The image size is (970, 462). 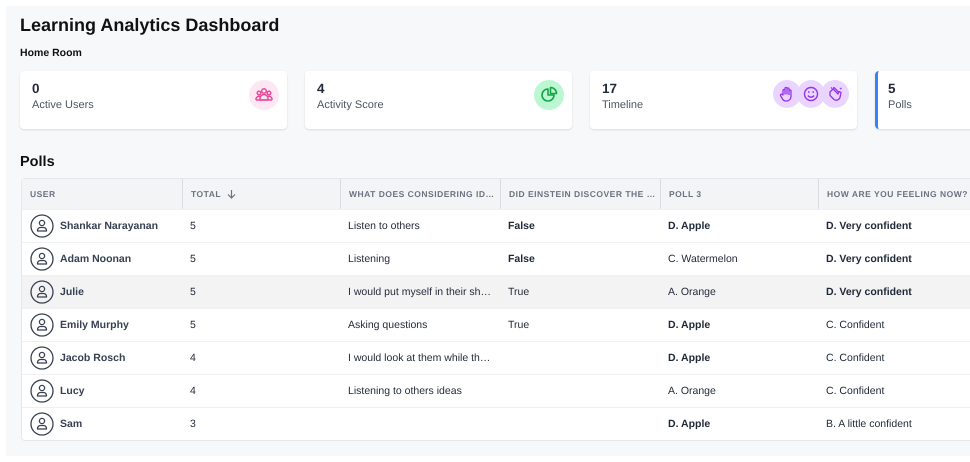 What do you see at coordinates (623, 105) in the screenshot?
I see `stat-label: Timeline` at bounding box center [623, 105].